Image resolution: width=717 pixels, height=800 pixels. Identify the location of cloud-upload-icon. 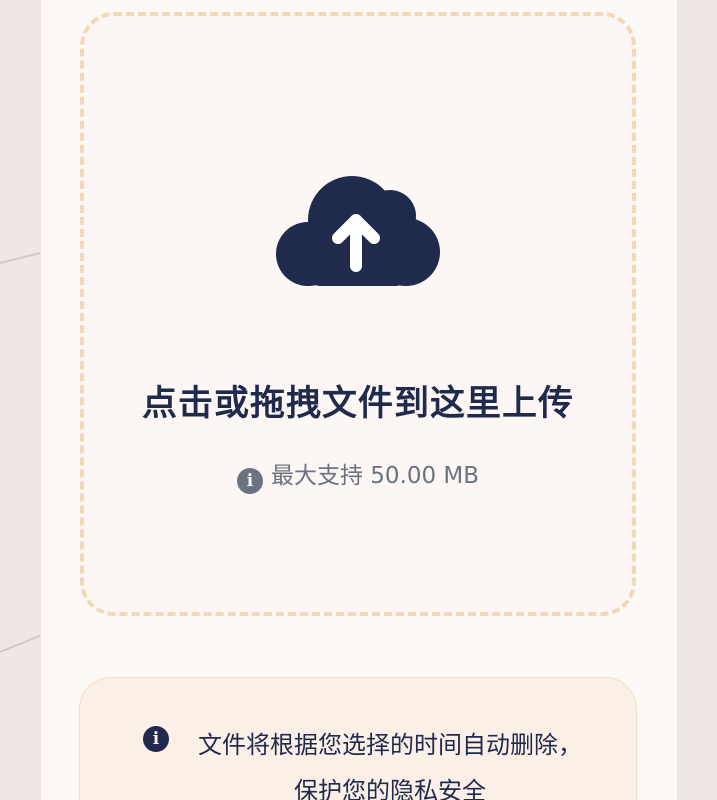
(358, 231).